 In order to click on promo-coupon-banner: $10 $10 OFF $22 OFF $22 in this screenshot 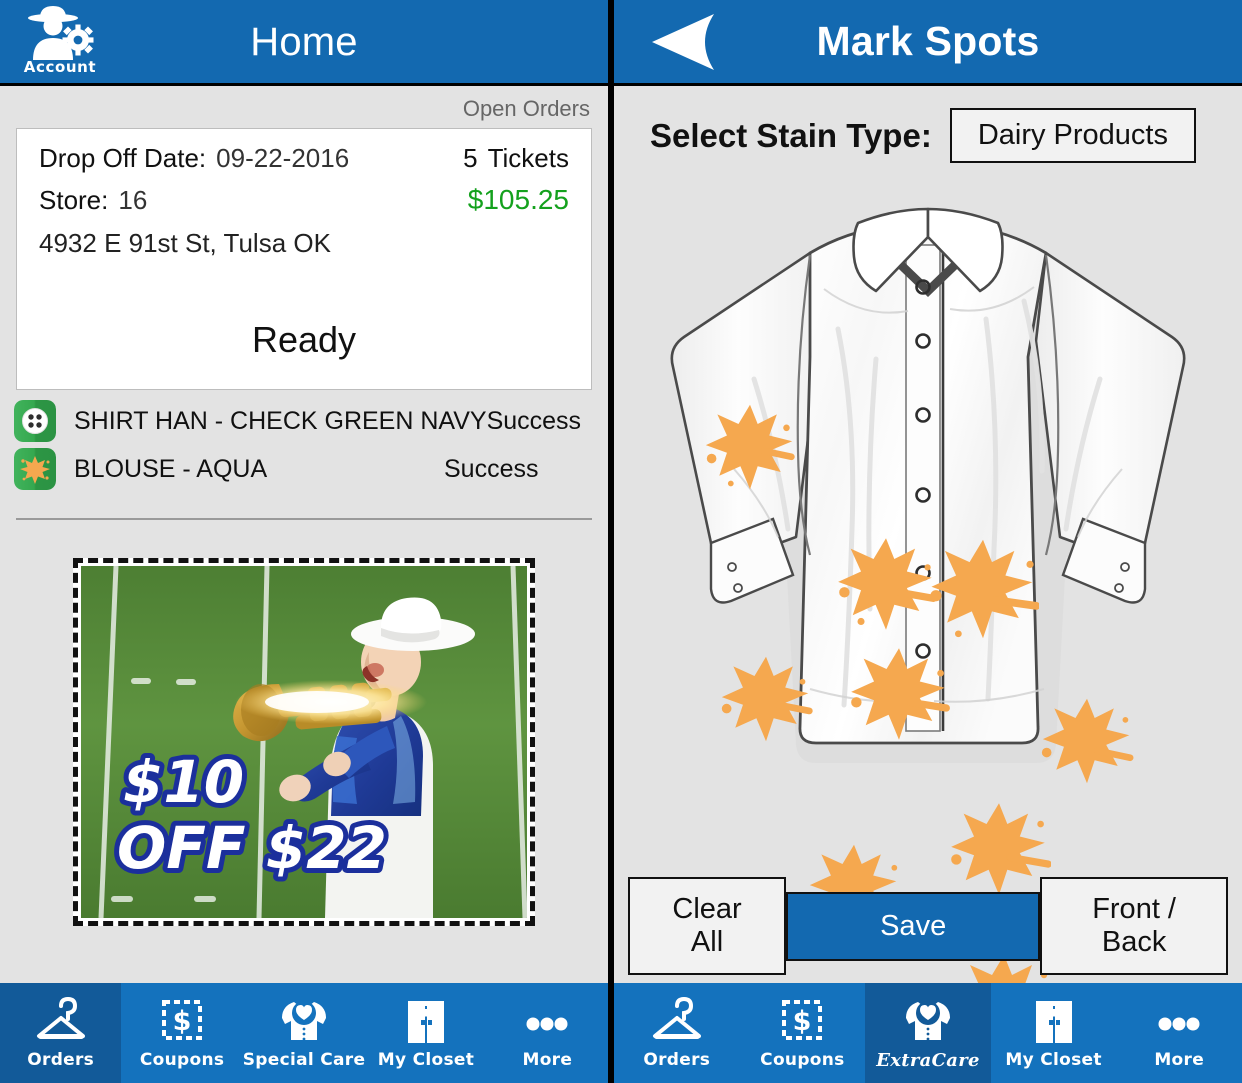, I will do `click(304, 742)`.